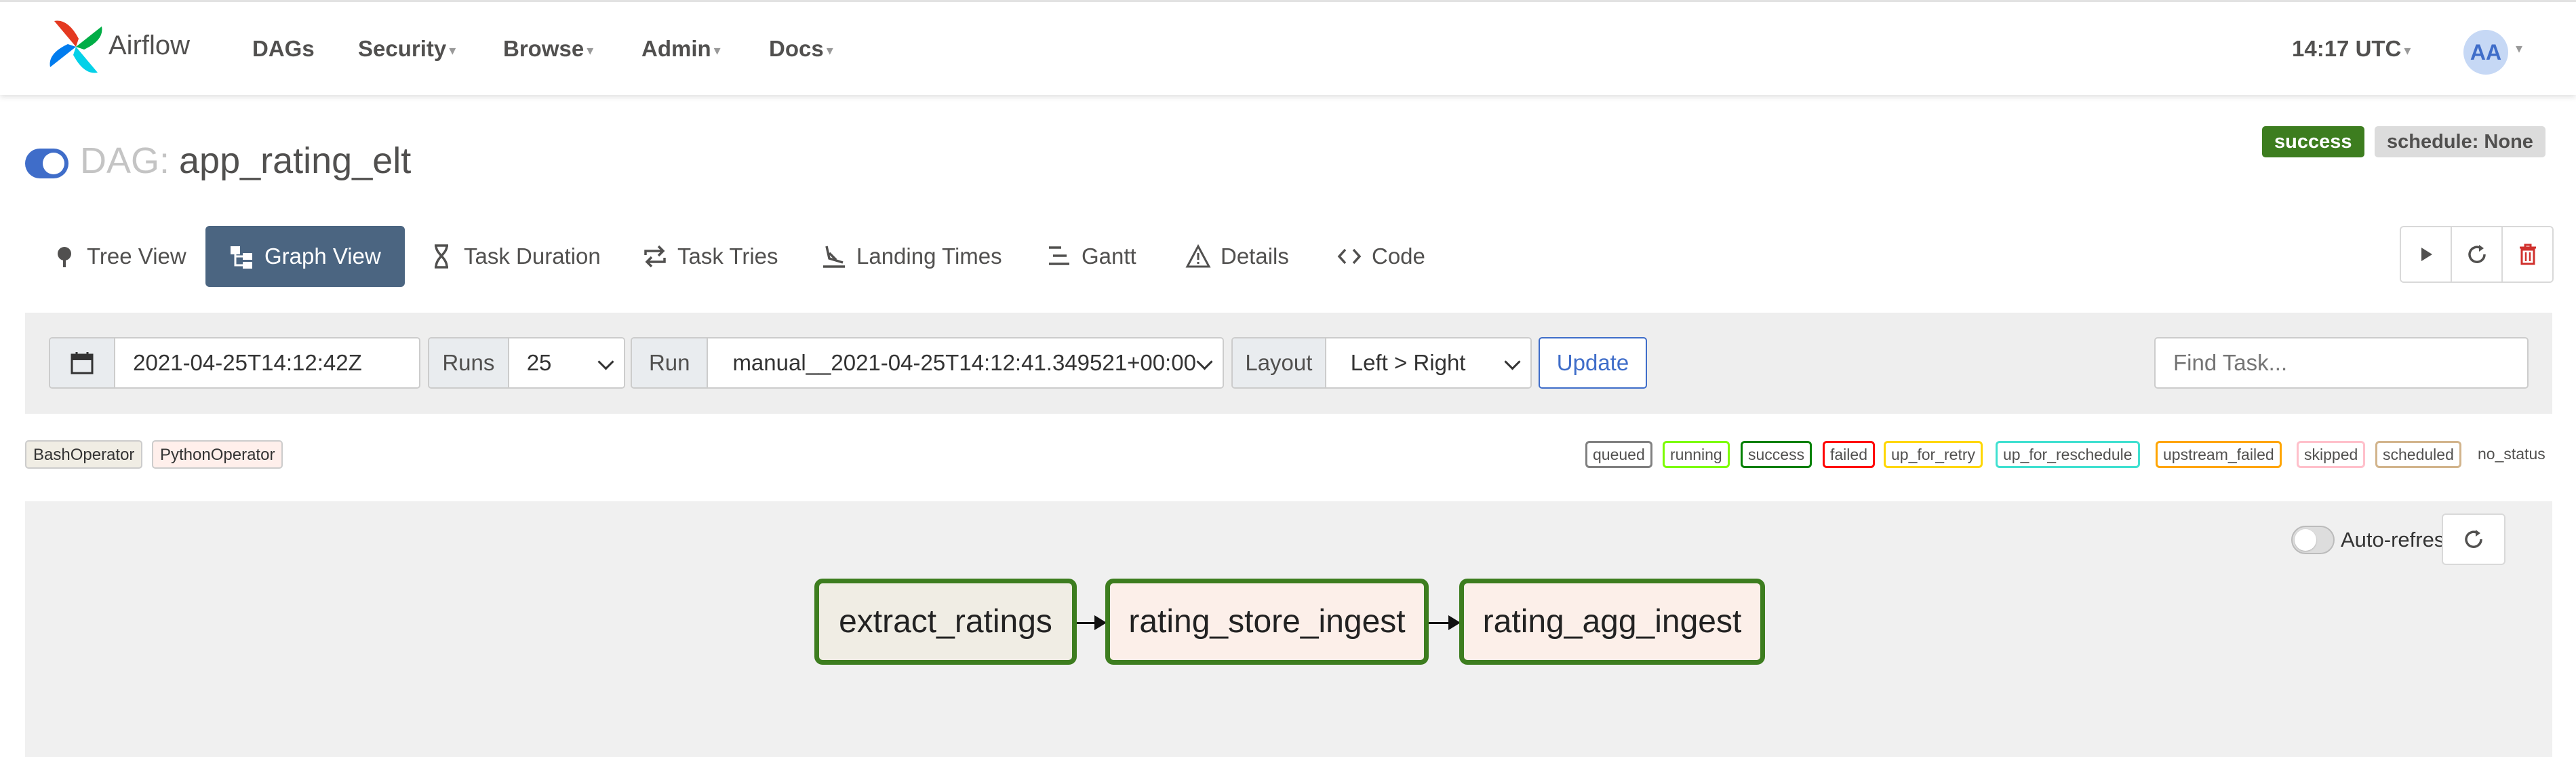 The height and width of the screenshot is (757, 2576). I want to click on brand-name: Airflow, so click(149, 46).